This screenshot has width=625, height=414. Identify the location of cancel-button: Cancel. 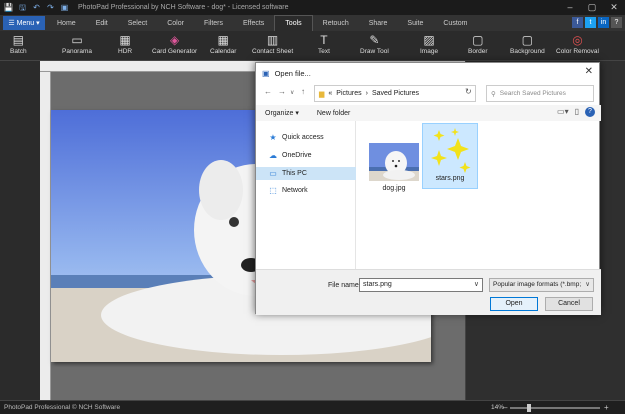
(569, 304).